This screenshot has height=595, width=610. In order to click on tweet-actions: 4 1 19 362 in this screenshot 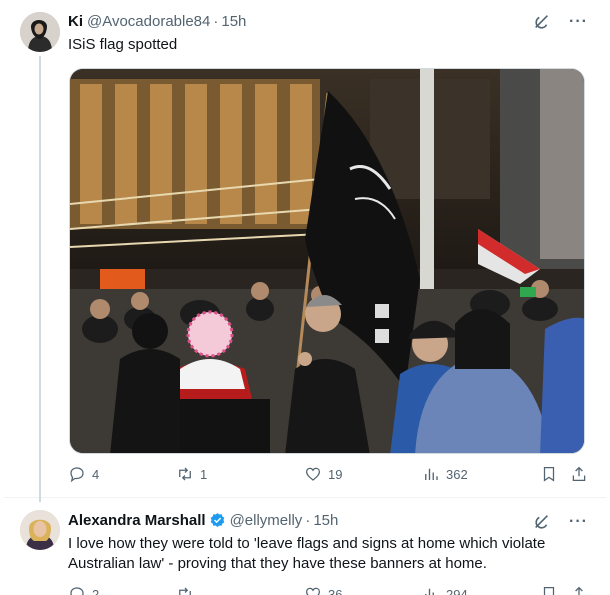, I will do `click(328, 477)`.